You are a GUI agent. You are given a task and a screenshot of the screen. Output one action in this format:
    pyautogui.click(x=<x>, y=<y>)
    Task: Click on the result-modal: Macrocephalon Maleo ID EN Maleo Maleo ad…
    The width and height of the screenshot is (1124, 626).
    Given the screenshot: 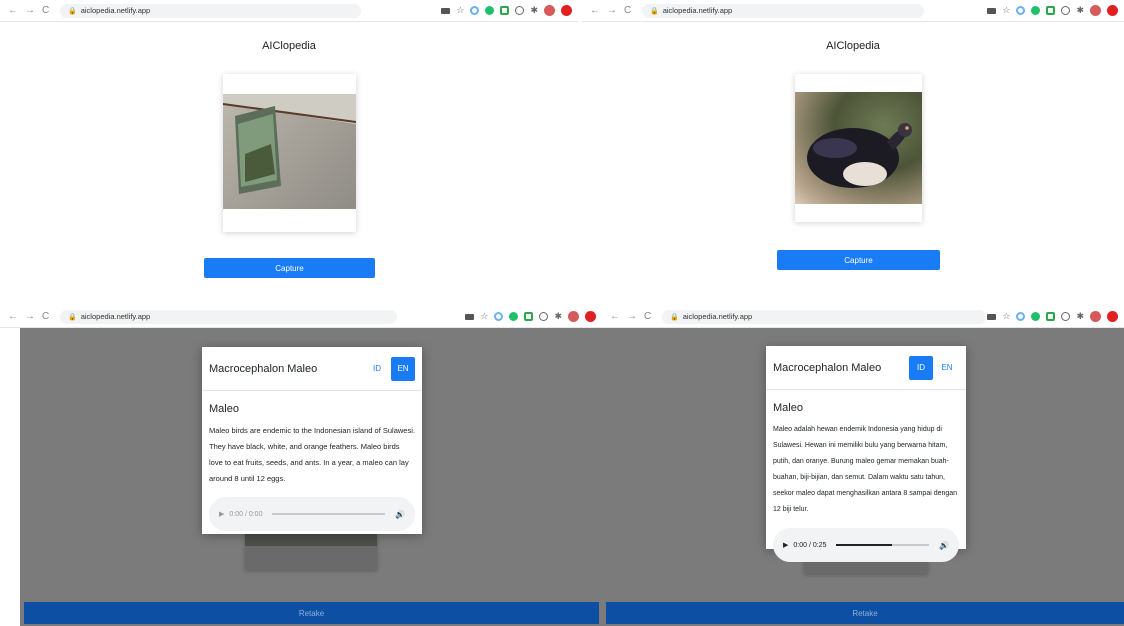 What is the action you would take?
    pyautogui.click(x=866, y=454)
    